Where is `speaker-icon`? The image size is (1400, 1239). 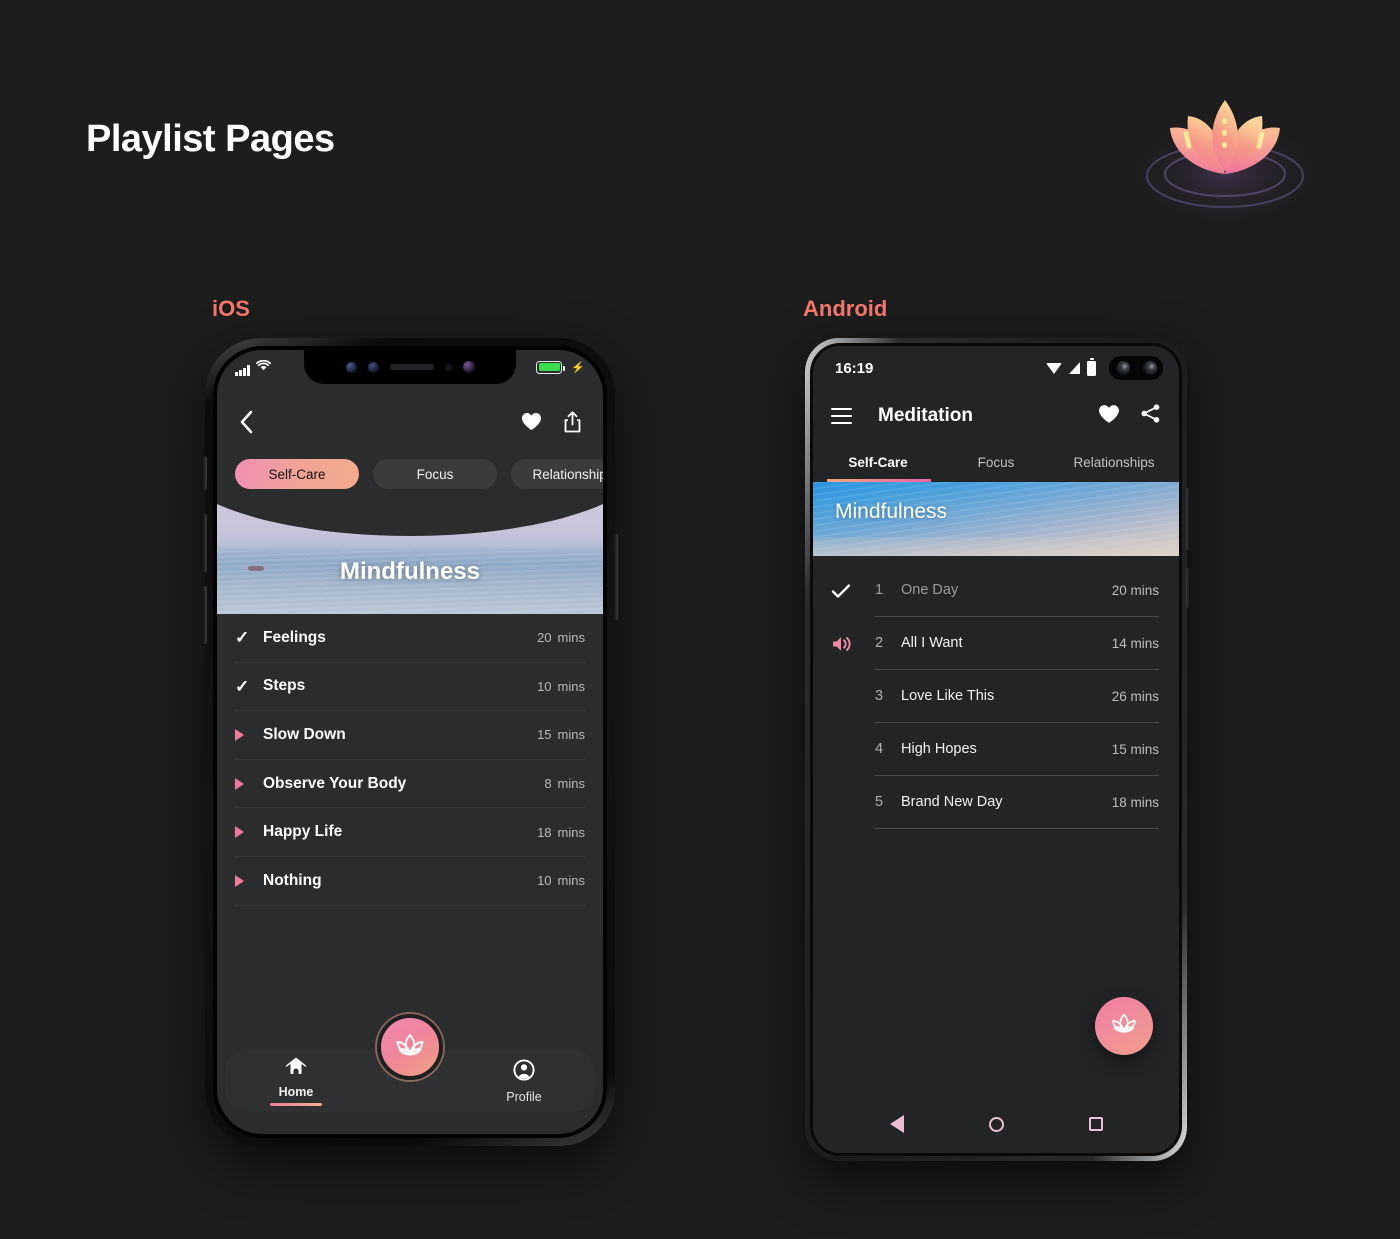 speaker-icon is located at coordinates (853, 644).